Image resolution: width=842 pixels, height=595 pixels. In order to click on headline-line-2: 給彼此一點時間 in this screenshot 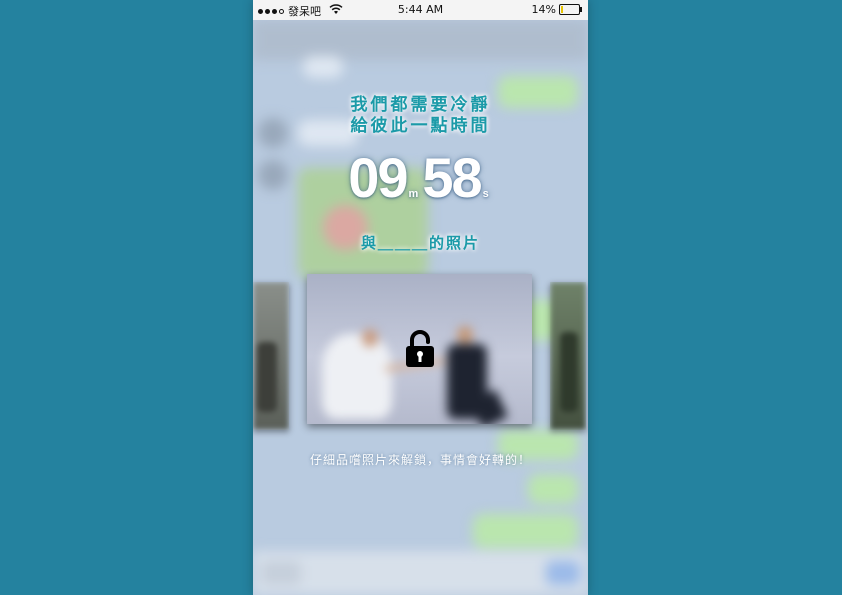, I will do `click(420, 126)`.